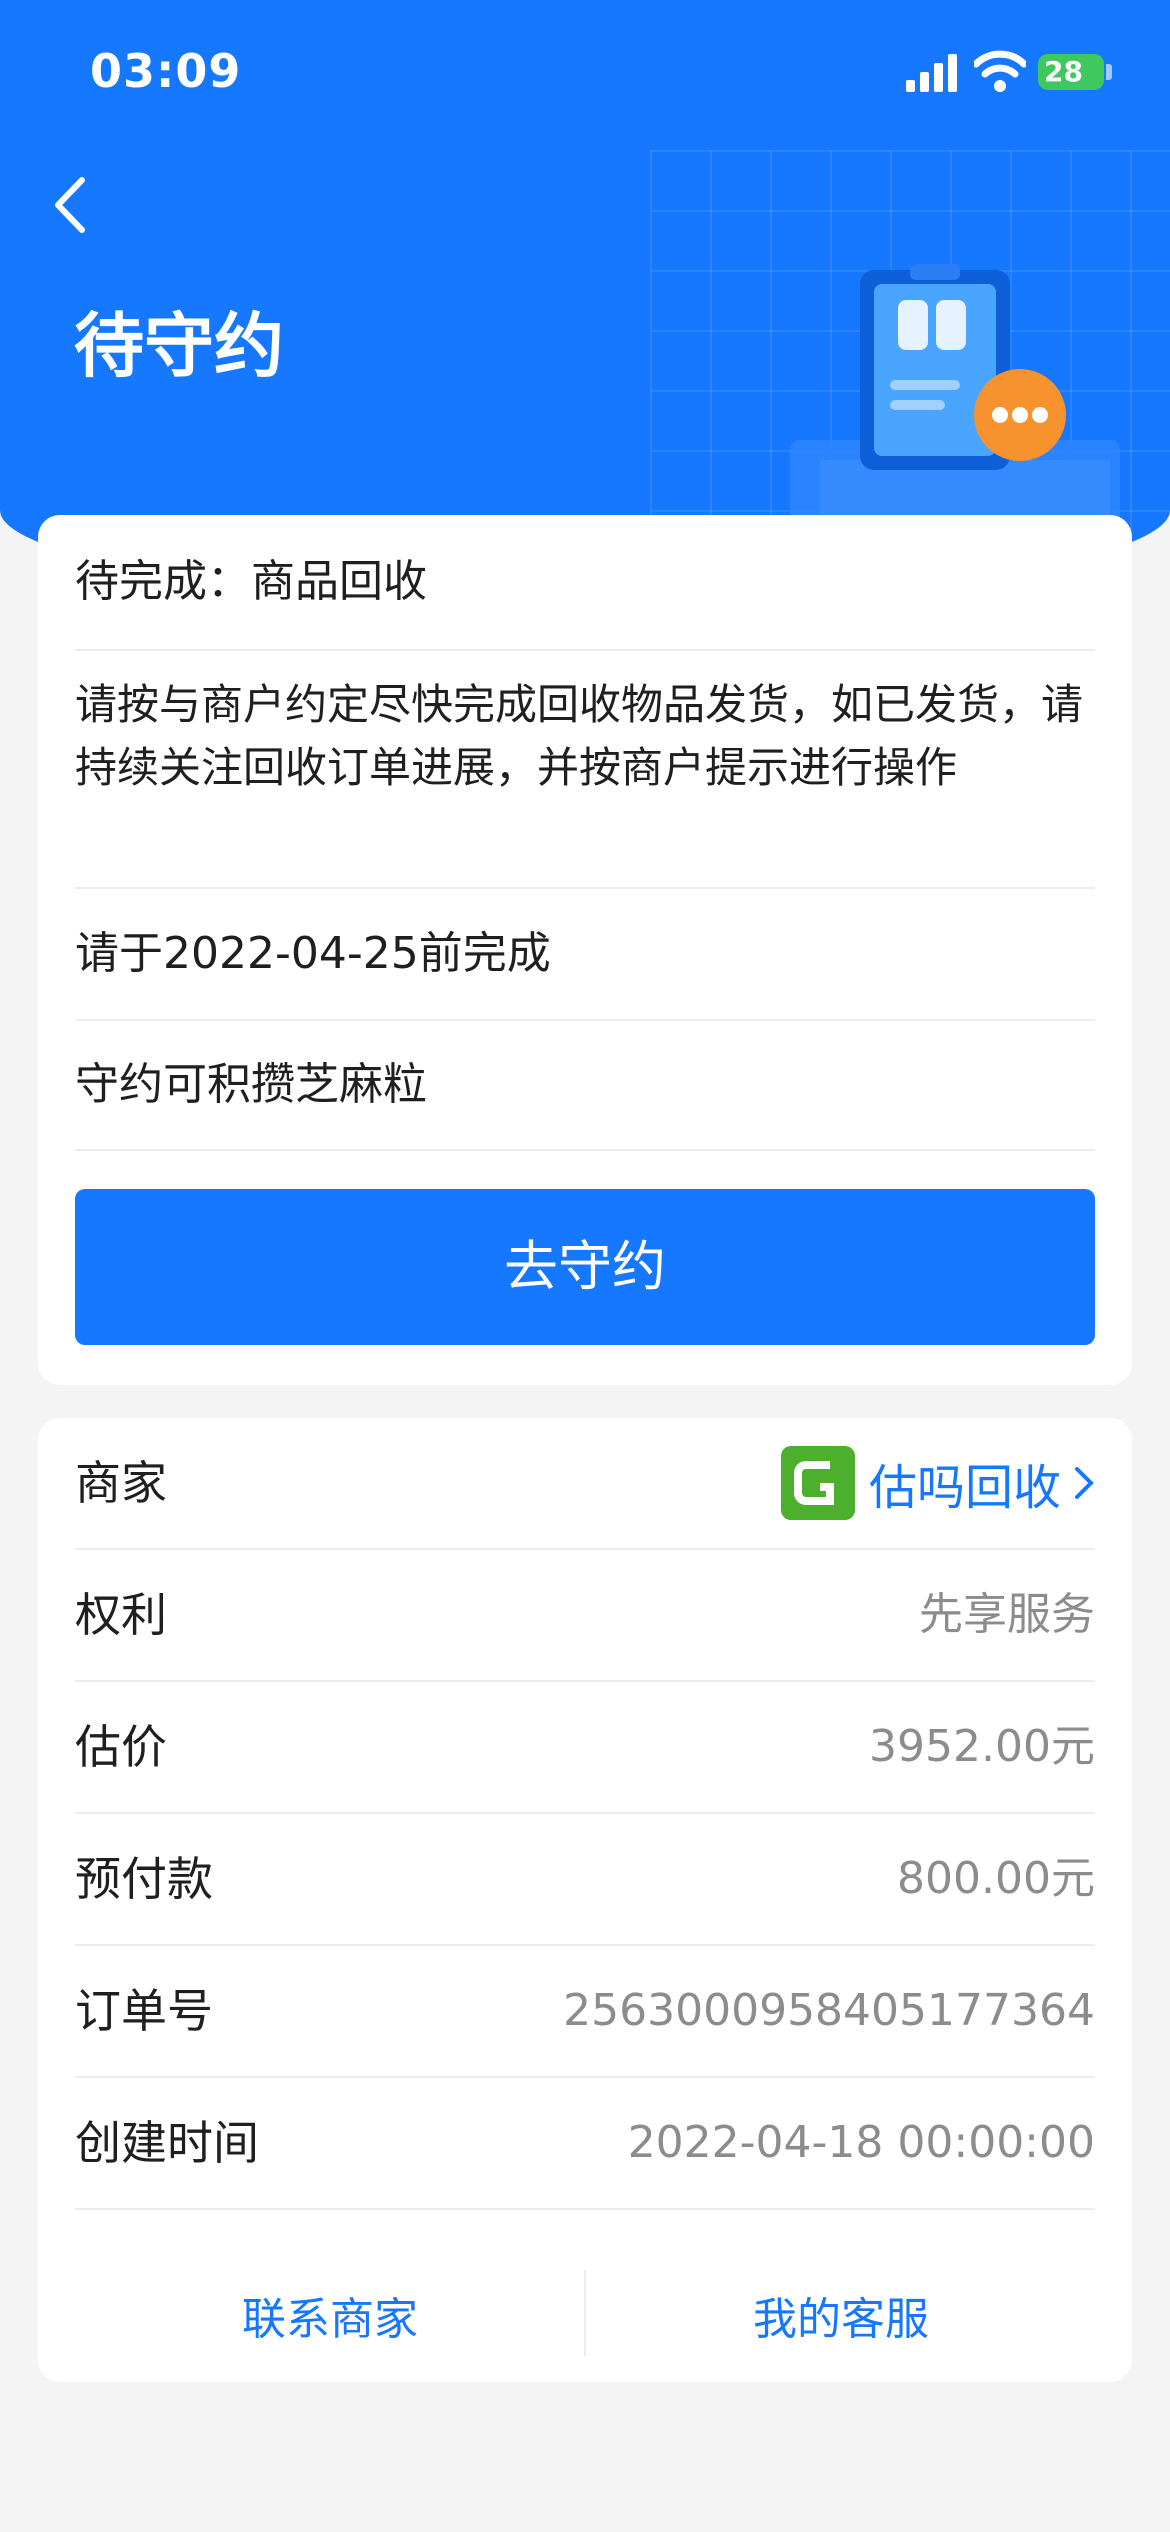 This screenshot has height=2532, width=1170. What do you see at coordinates (121, 1747) in the screenshot?
I see `estimate-label: 估价` at bounding box center [121, 1747].